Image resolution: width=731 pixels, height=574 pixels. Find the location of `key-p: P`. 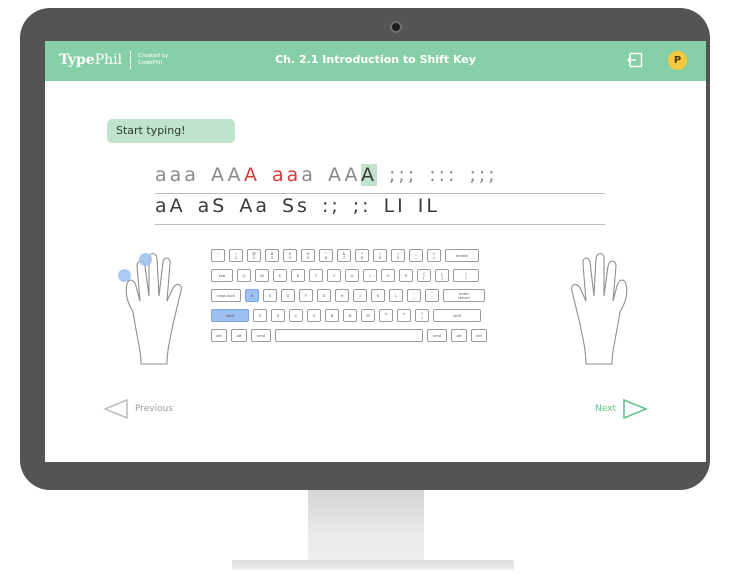

key-p: P is located at coordinates (406, 275).